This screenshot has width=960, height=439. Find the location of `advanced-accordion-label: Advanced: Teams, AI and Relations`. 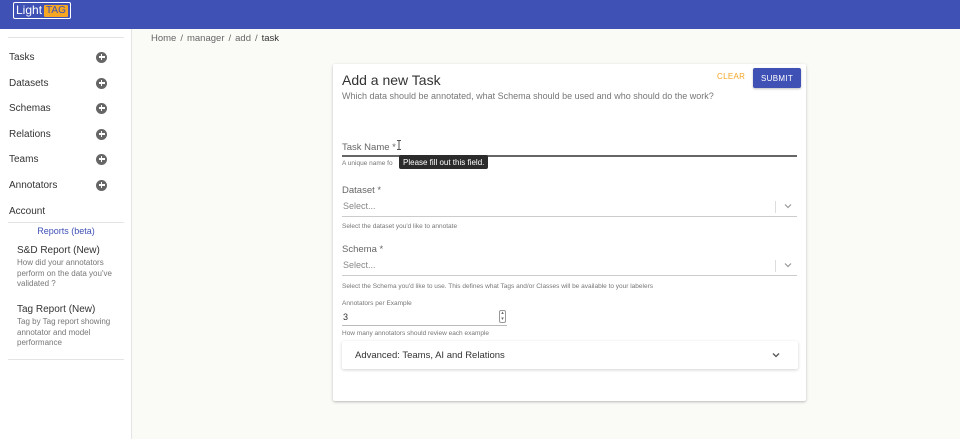

advanced-accordion-label: Advanced: Teams, AI and Relations is located at coordinates (430, 355).